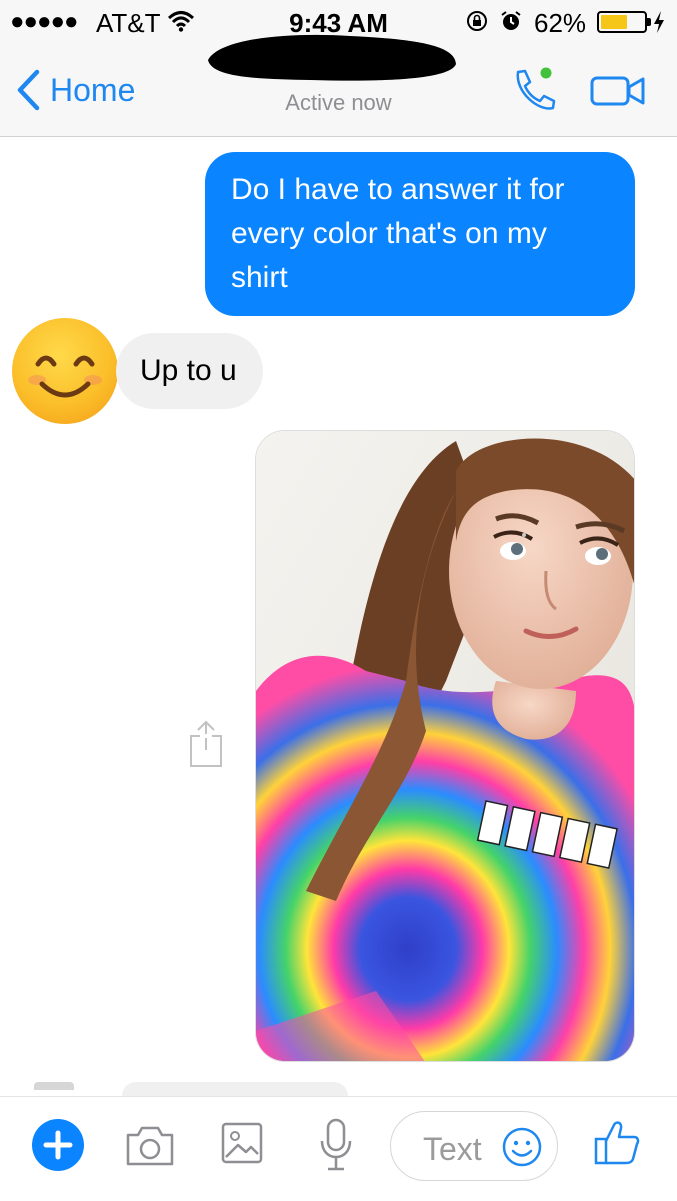 Image resolution: width=677 pixels, height=1201 pixels. I want to click on microphone-icon, so click(336, 1144).